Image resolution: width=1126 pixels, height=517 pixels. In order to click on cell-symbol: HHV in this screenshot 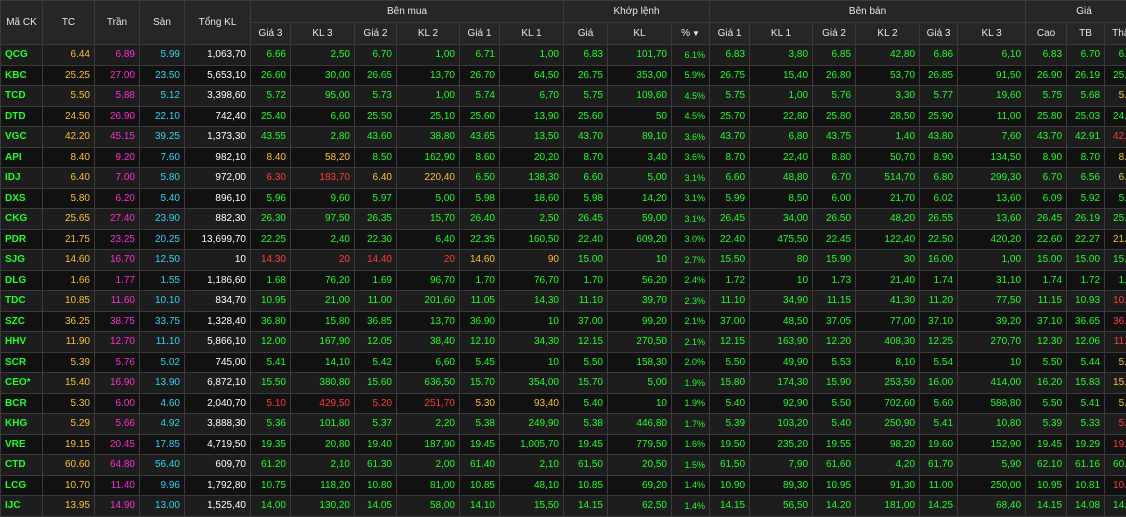, I will do `click(21, 342)`.